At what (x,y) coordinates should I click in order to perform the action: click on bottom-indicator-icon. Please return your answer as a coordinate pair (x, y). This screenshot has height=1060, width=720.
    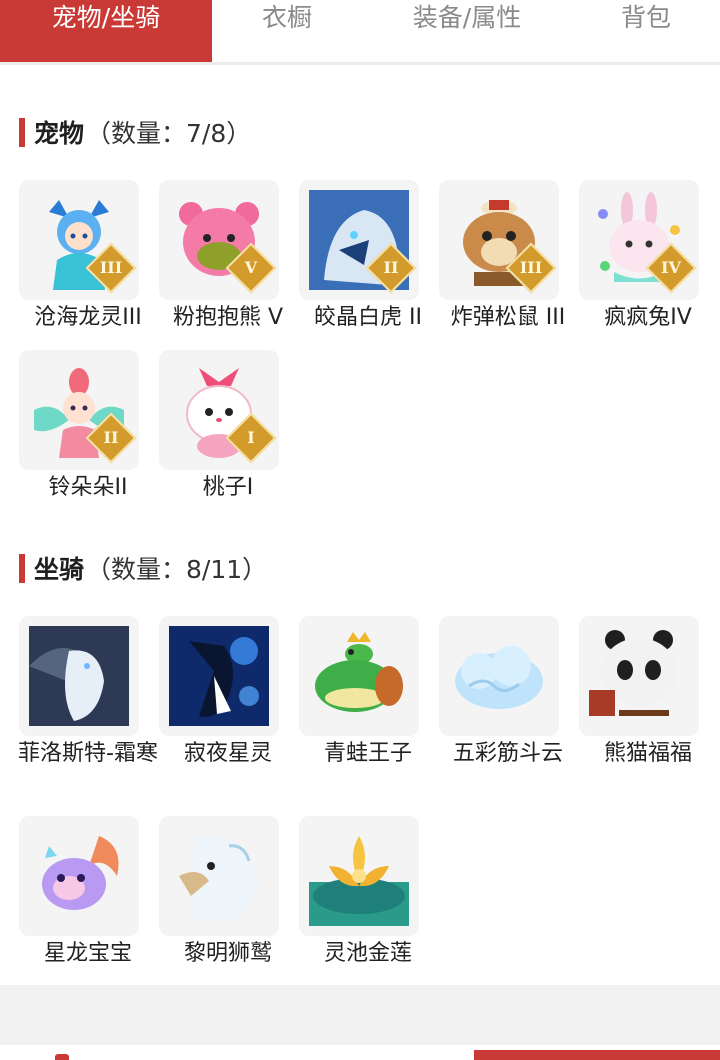
    Looking at the image, I should click on (62, 1057).